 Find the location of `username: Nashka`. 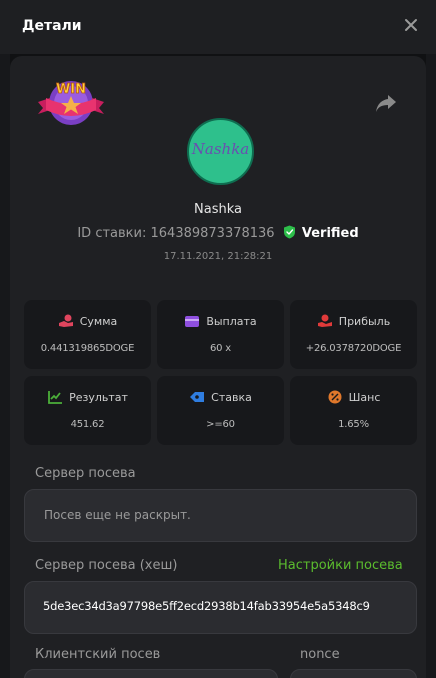

username: Nashka is located at coordinates (218, 209).